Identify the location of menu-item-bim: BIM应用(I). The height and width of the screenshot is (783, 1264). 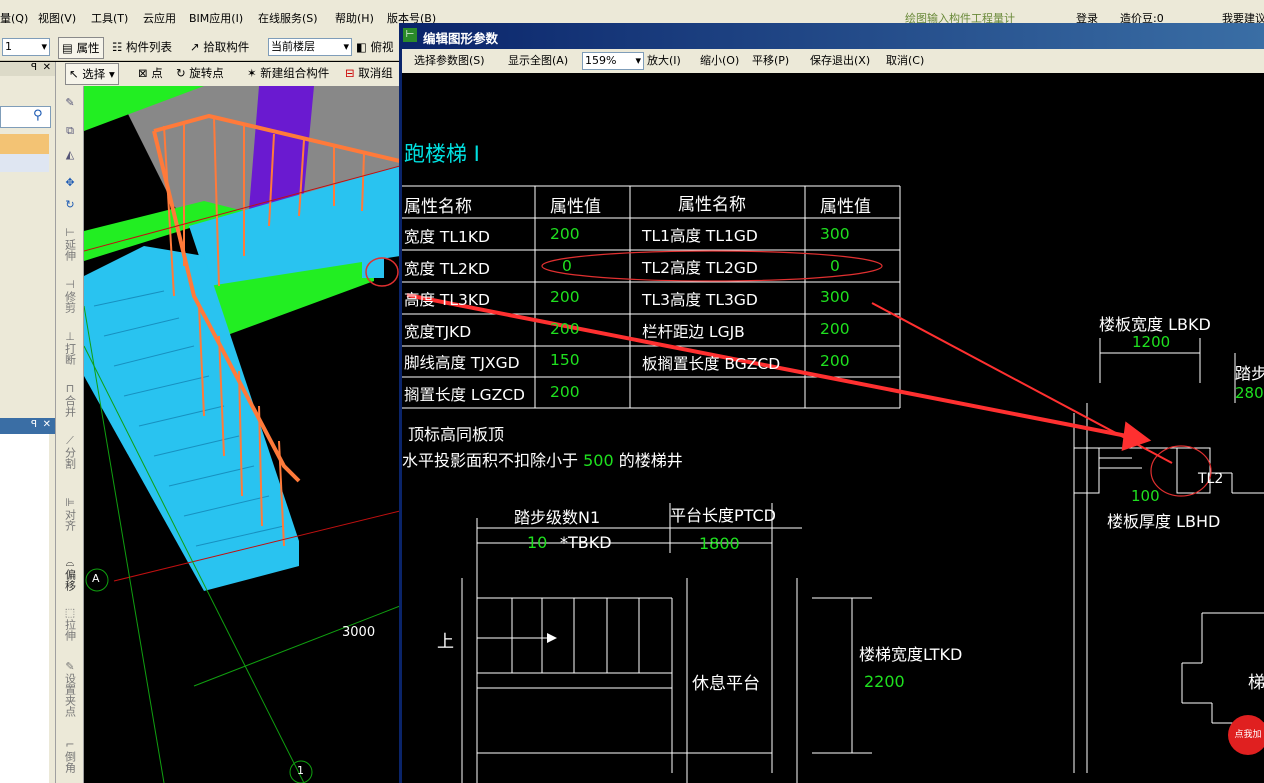
(216, 18).